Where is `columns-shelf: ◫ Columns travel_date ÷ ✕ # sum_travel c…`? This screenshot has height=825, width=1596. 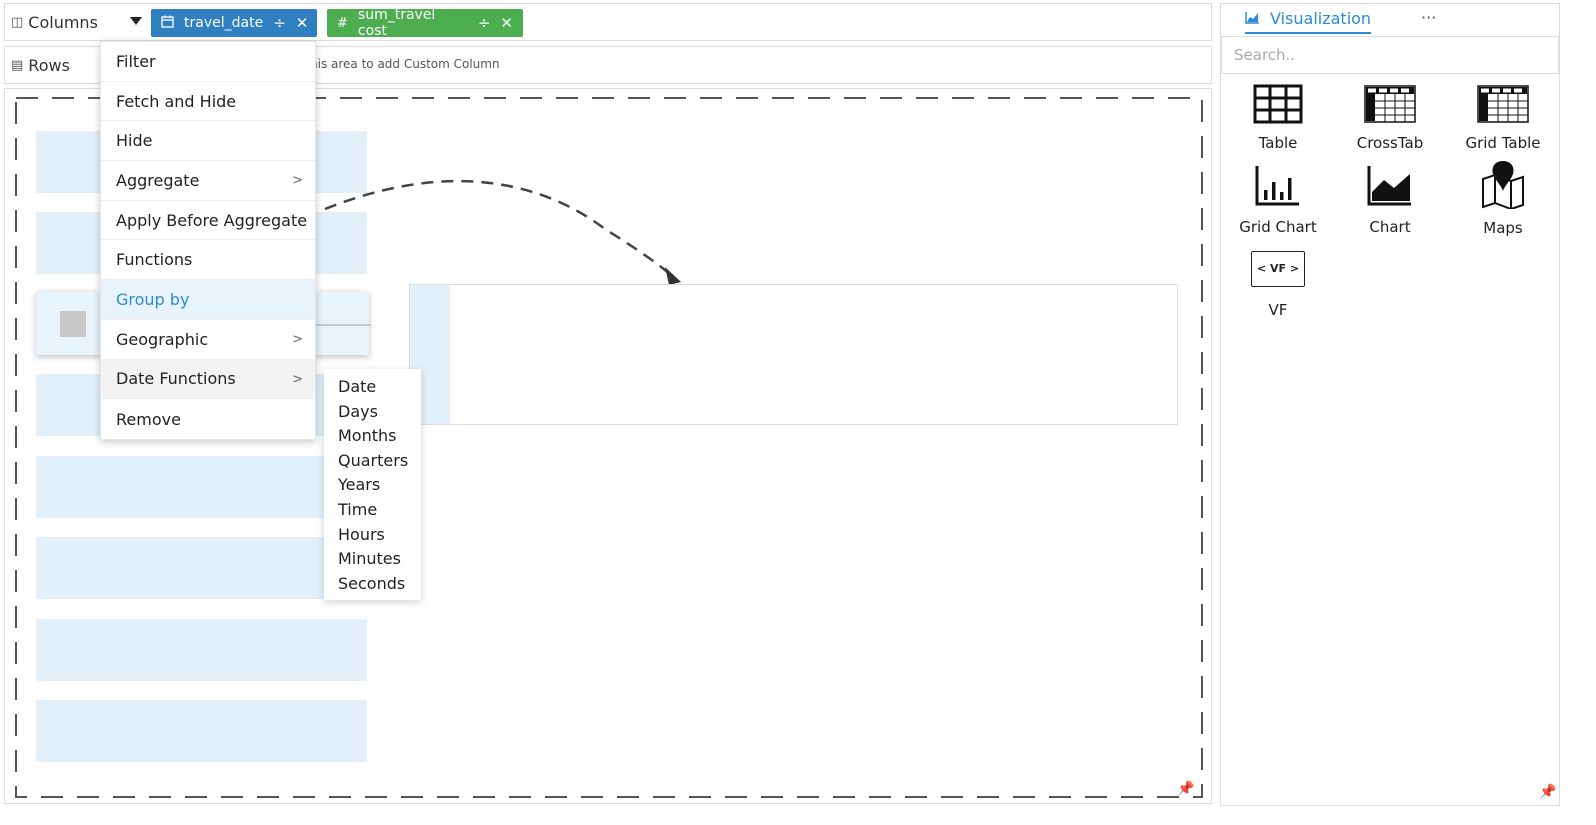 columns-shelf: ◫ Columns travel_date ÷ ✕ # sum_travel c… is located at coordinates (608, 22).